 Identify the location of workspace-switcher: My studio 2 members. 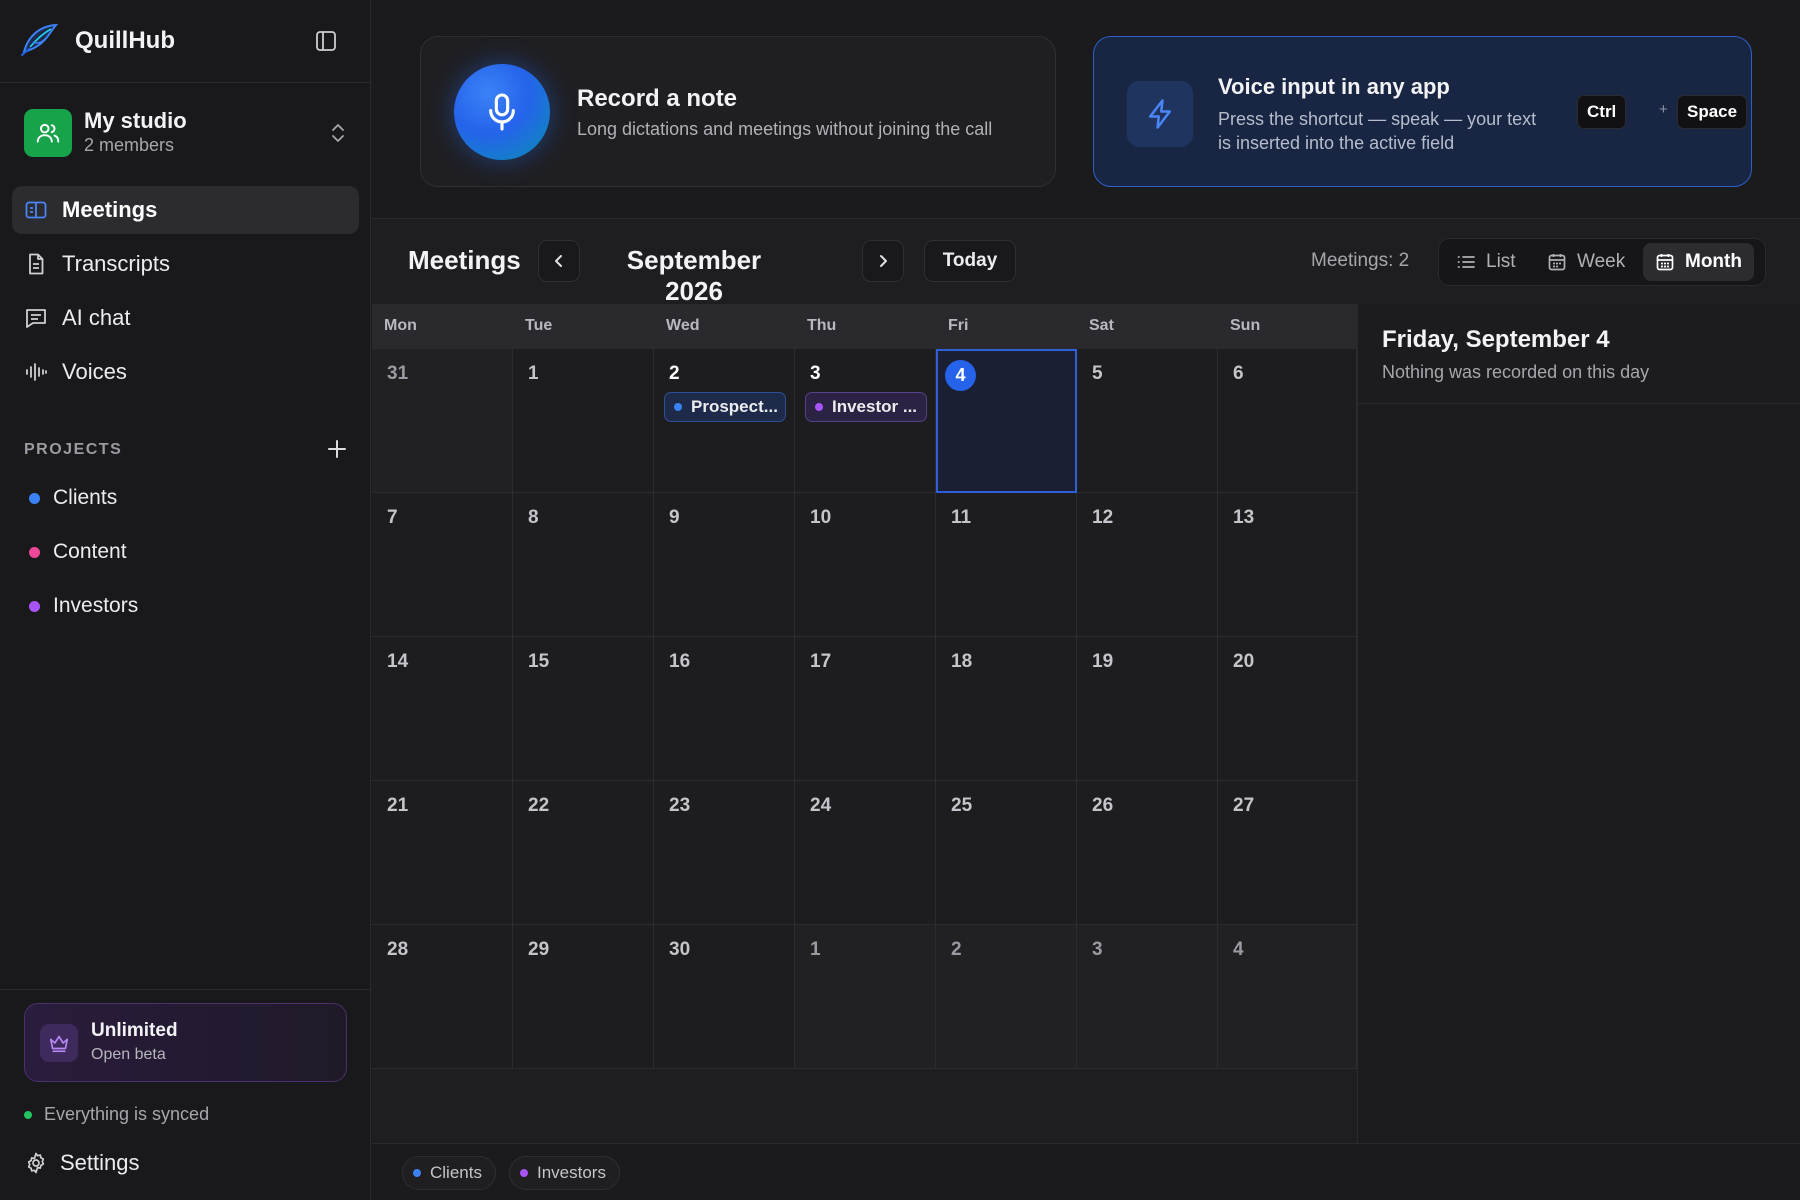
(185, 133).